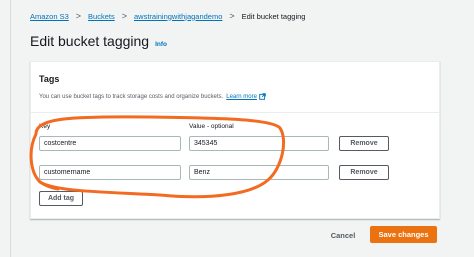 Image resolution: width=474 pixels, height=257 pixels. I want to click on tag-key-input: customername, so click(110, 172).